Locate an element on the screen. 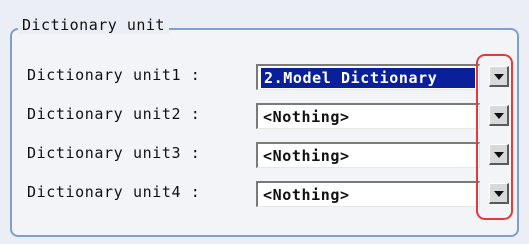  dictionary-unit1-dropdown-button is located at coordinates (499, 76).